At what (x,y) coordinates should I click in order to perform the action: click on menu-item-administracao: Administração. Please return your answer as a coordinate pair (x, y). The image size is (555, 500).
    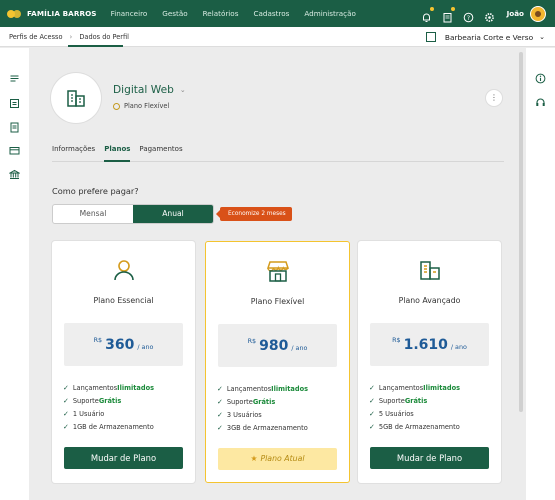
    Looking at the image, I should click on (330, 13).